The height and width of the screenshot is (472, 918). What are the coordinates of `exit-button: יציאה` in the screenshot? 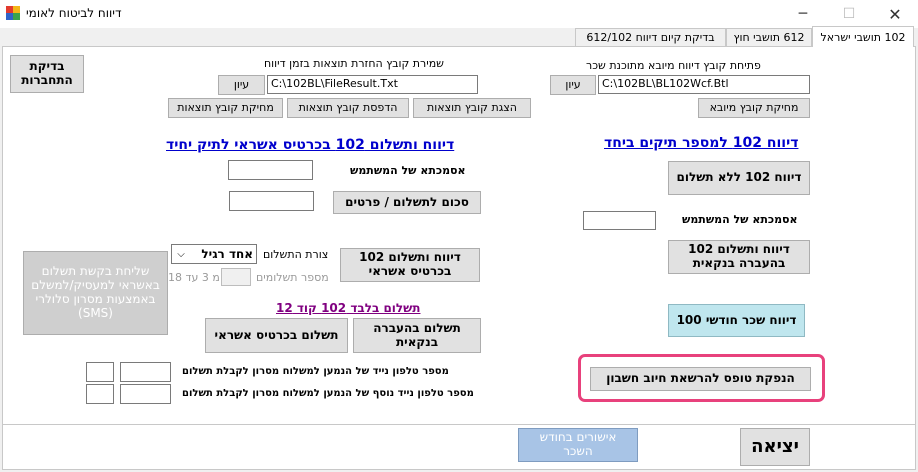 It's located at (775, 447).